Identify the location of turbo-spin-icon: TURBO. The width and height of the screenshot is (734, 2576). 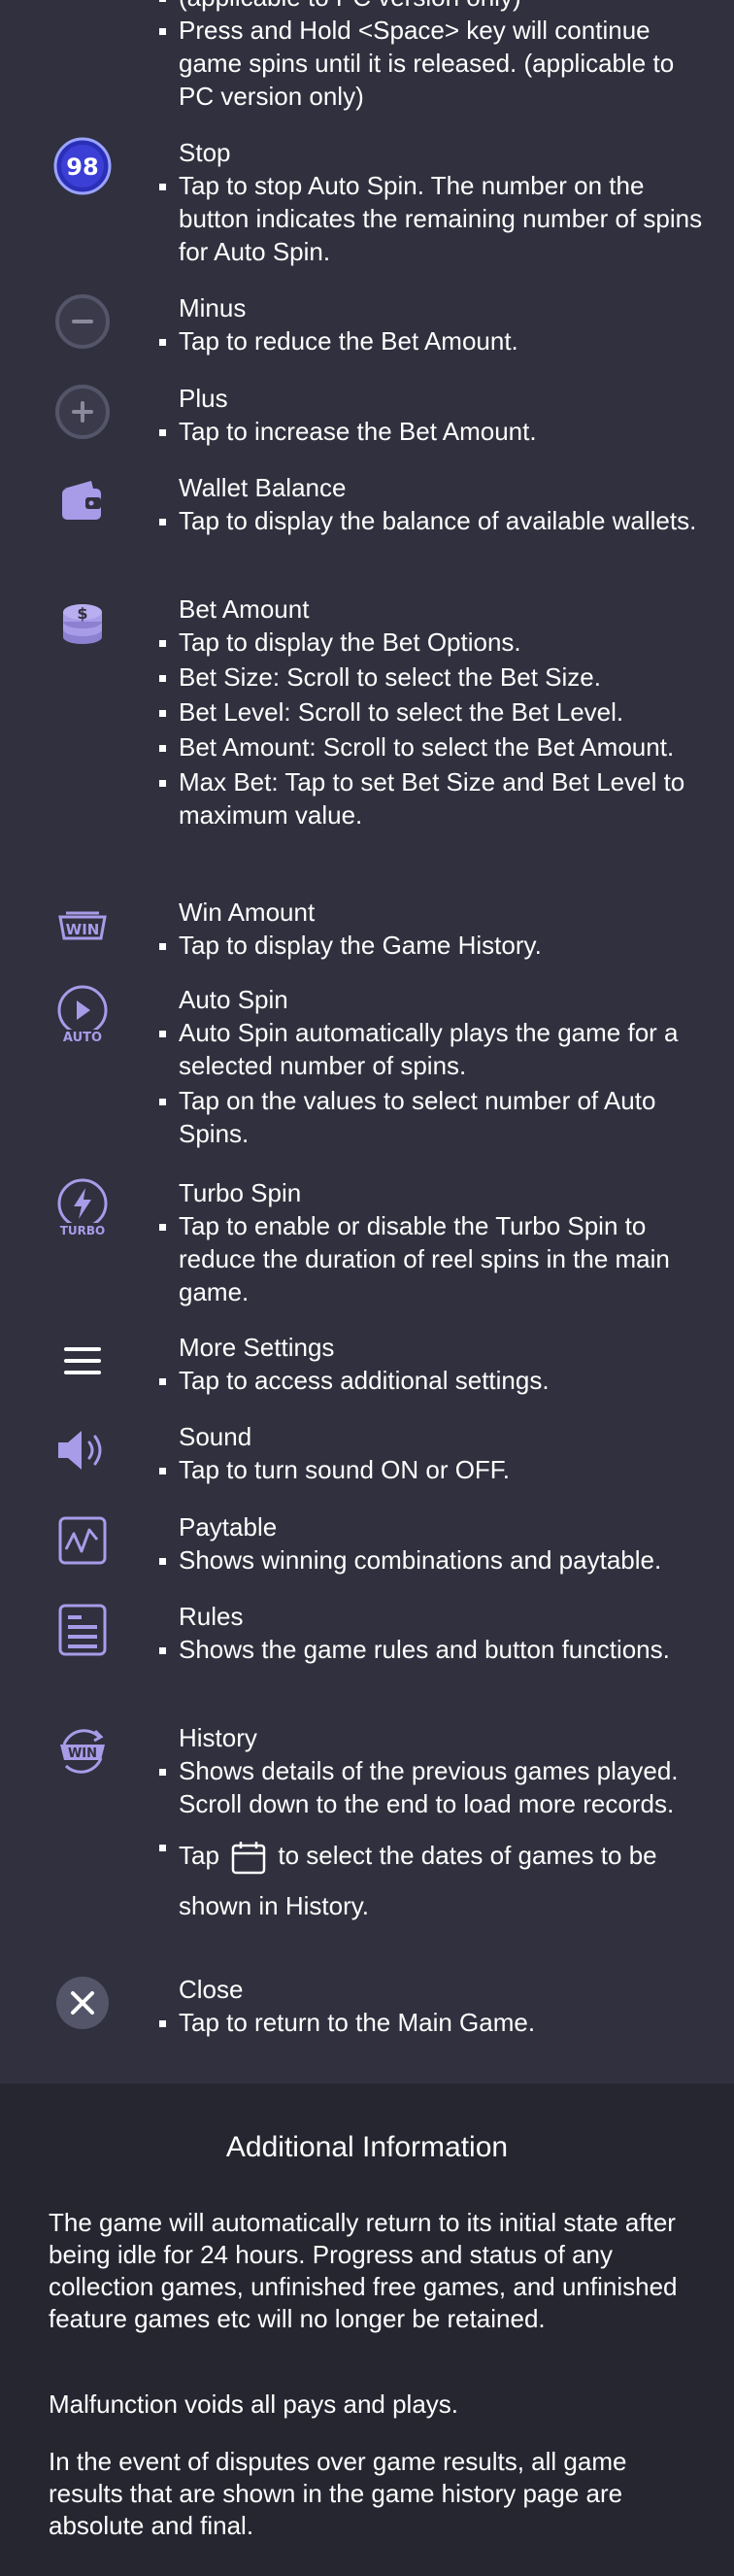
(83, 1208).